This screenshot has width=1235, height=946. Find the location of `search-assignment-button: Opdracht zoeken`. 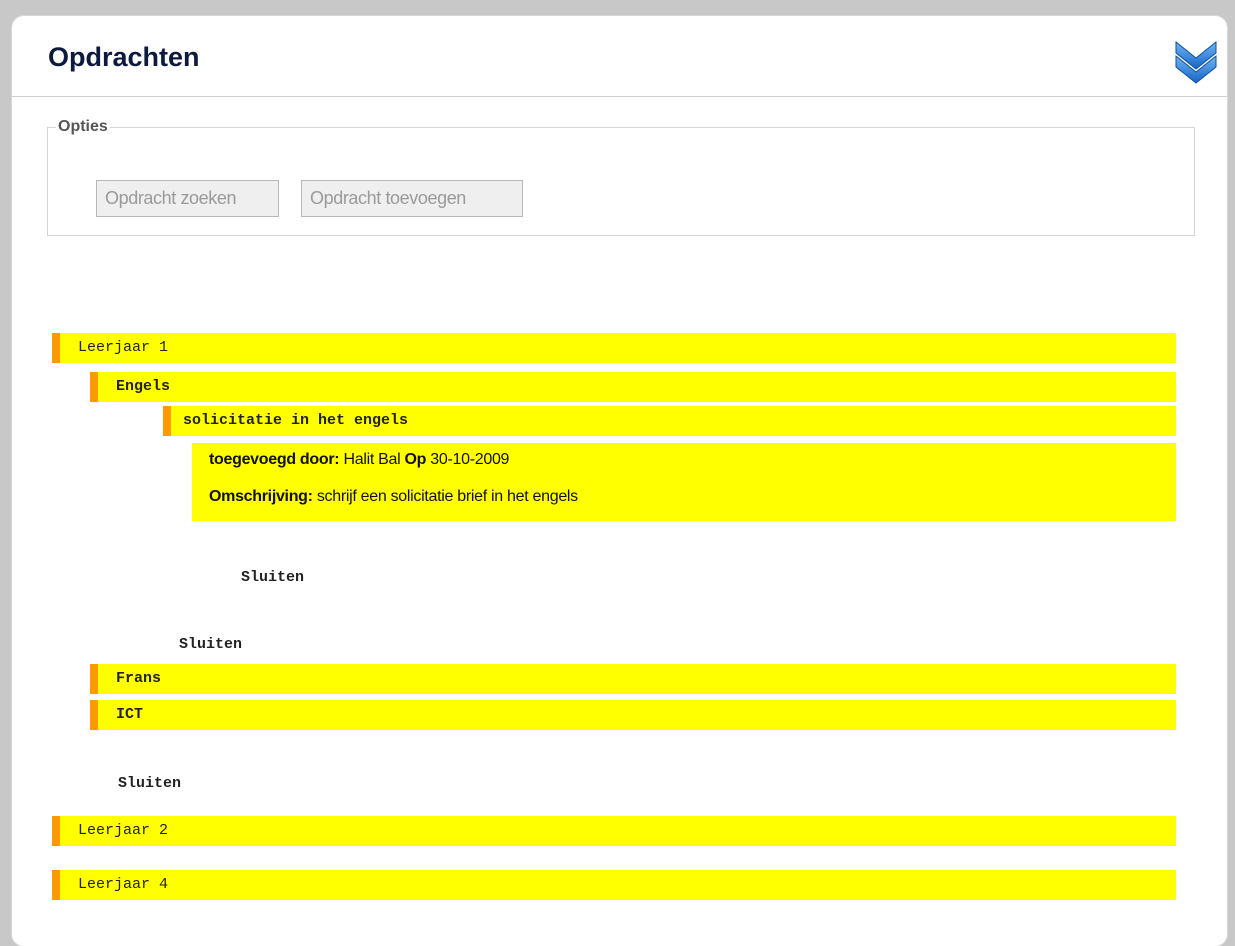

search-assignment-button: Opdracht zoeken is located at coordinates (187, 198).